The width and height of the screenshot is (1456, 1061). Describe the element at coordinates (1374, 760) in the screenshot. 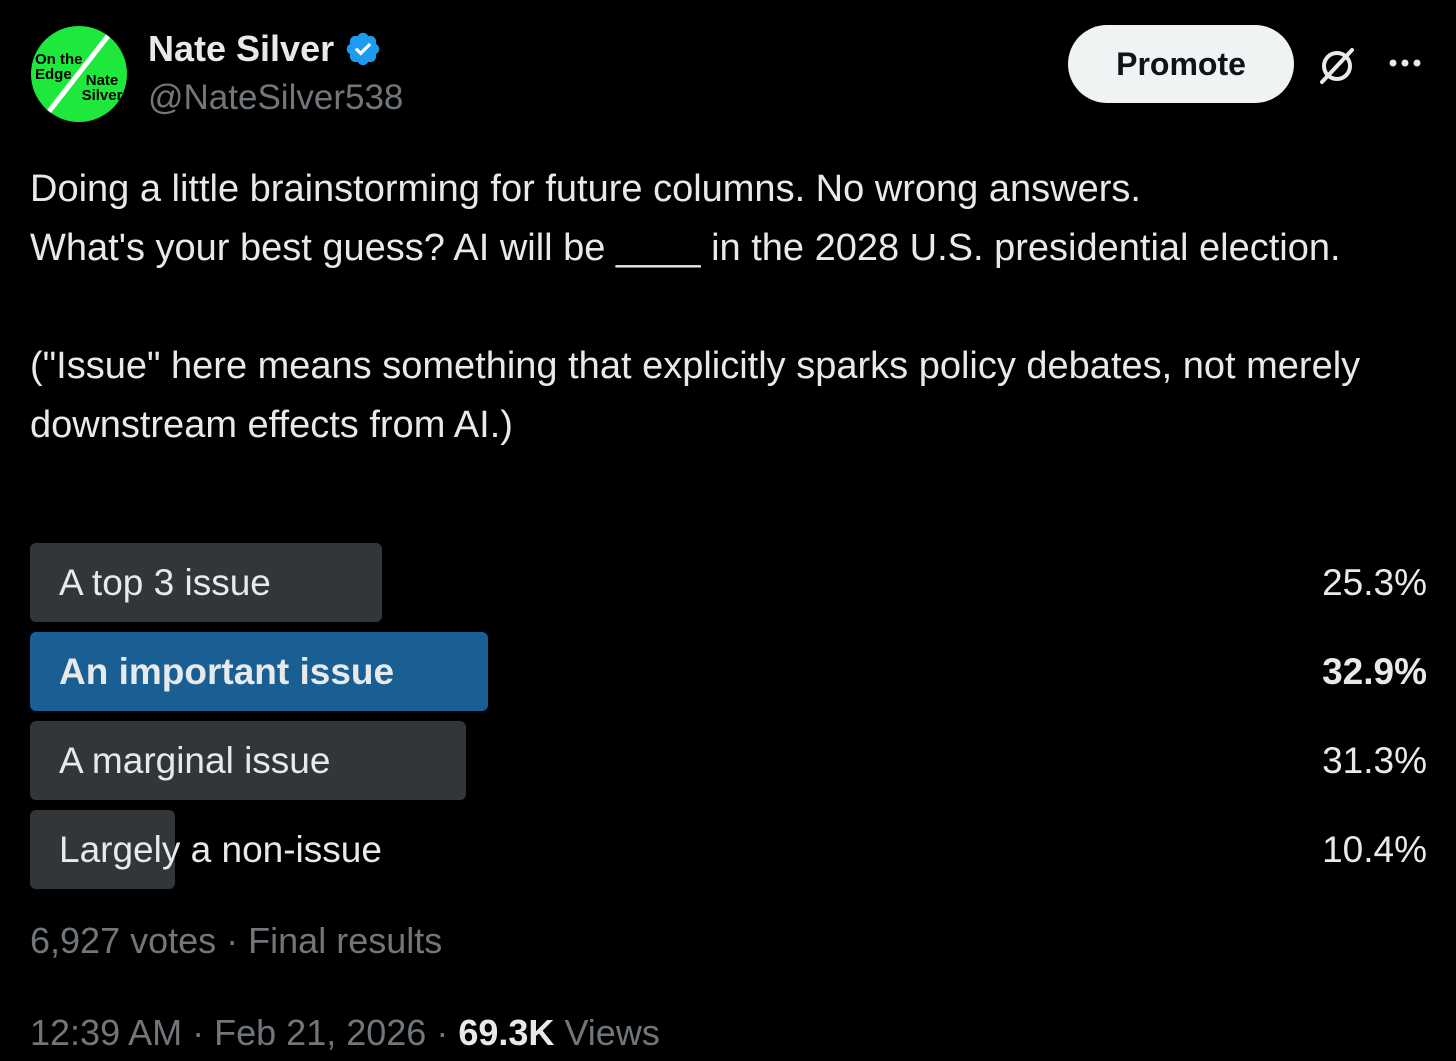

I see `poll-option-percent: 31.3%` at that location.